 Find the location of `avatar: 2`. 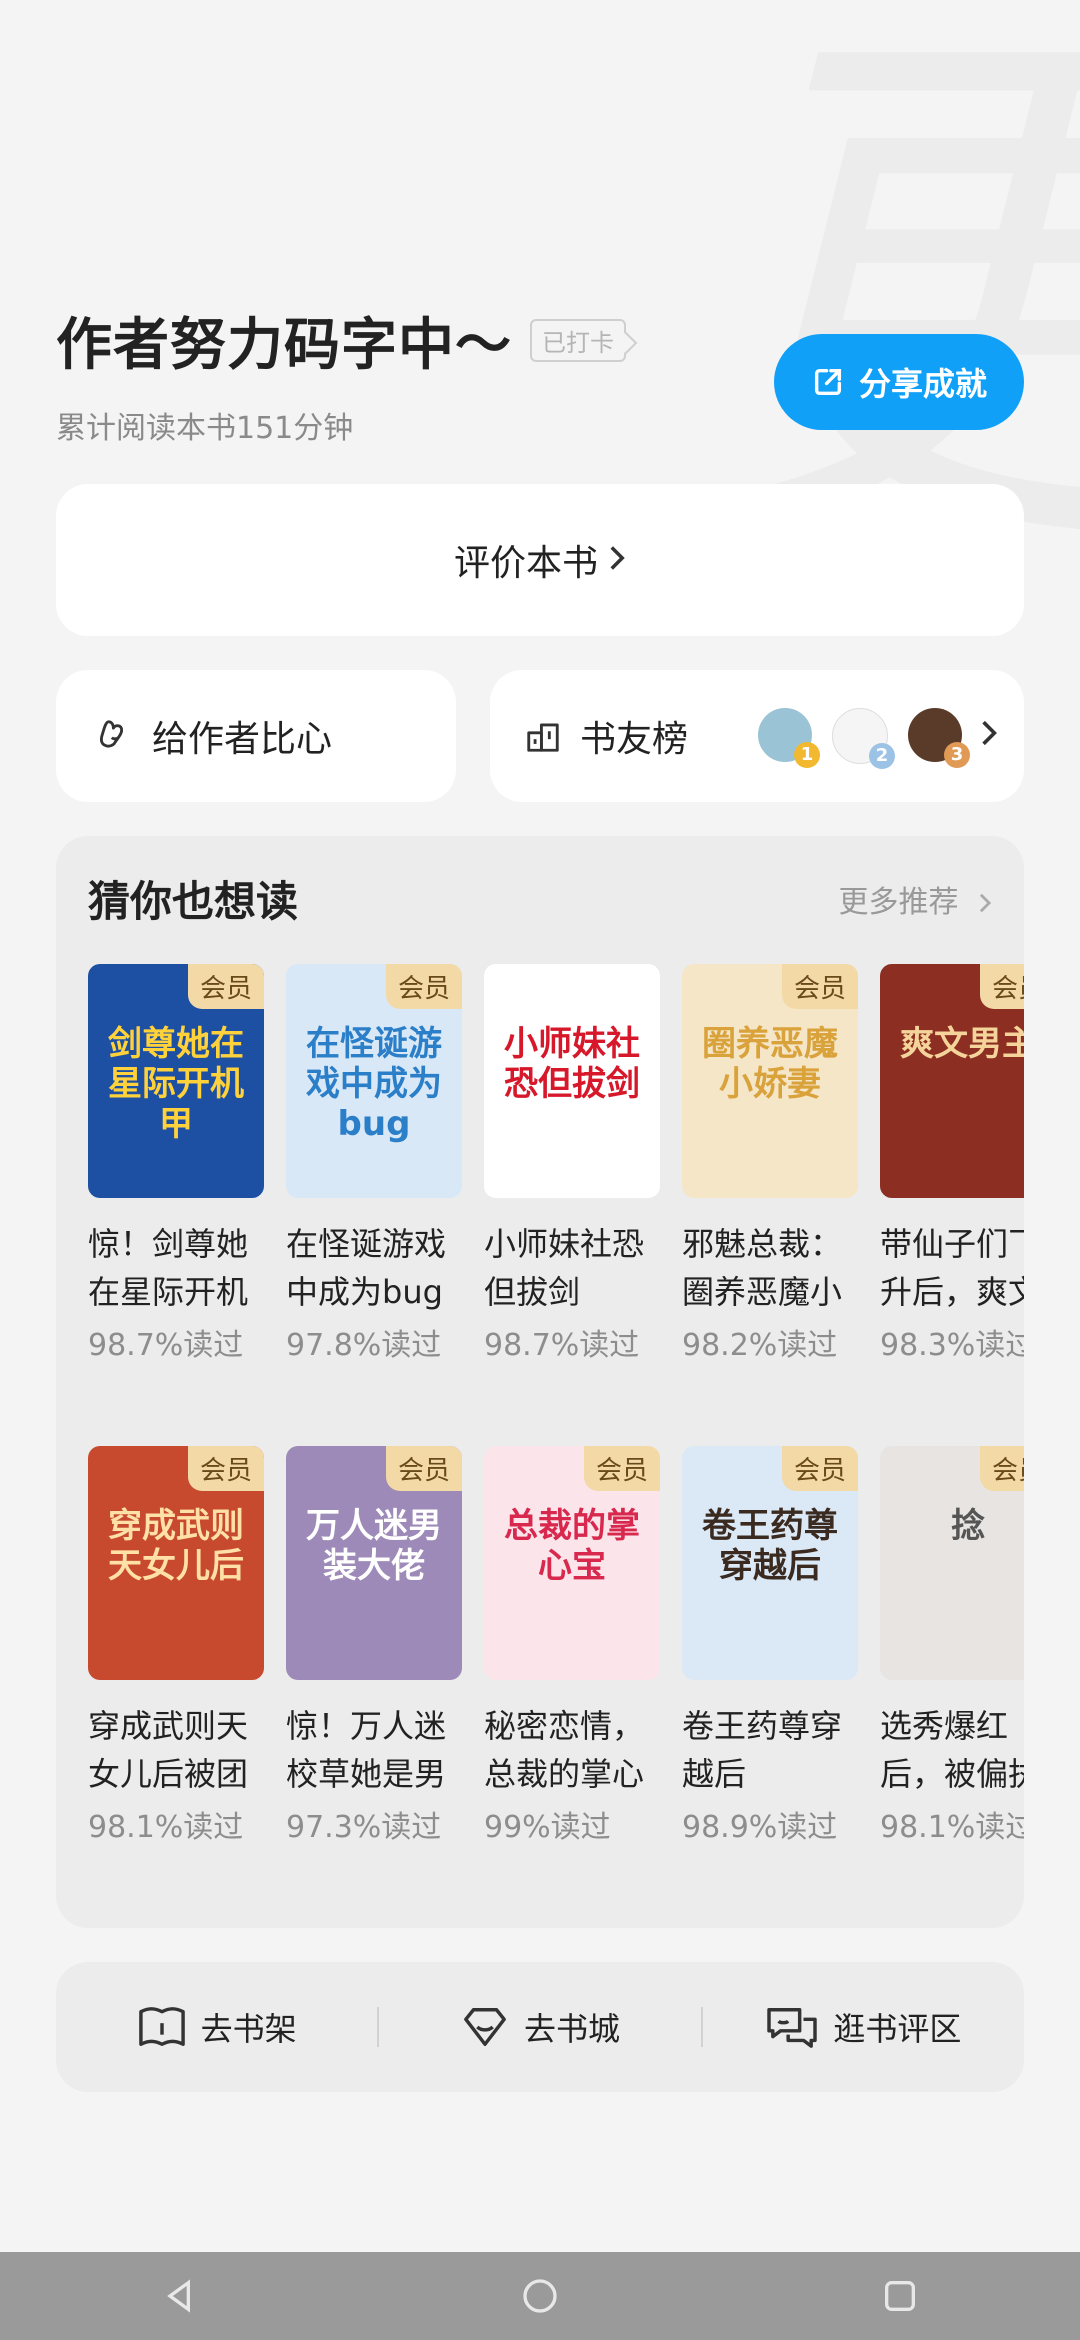

avatar: 2 is located at coordinates (863, 738).